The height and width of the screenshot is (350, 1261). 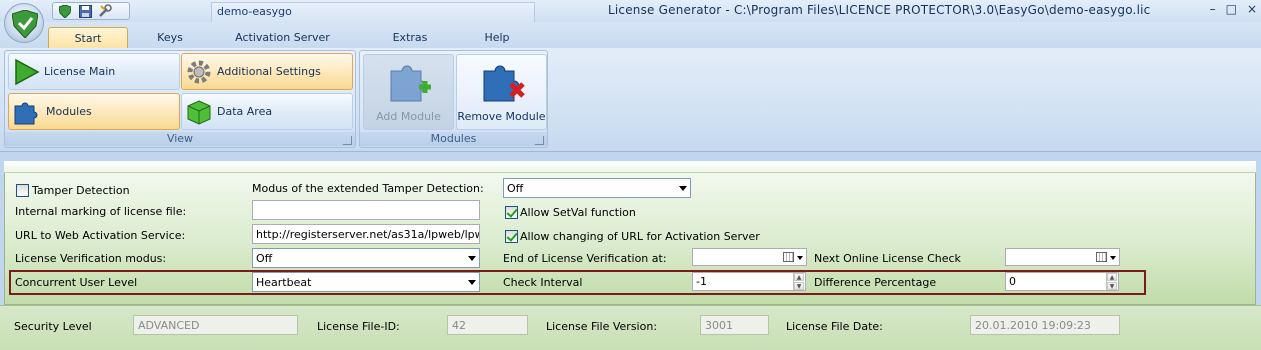 I want to click on puzzle-icon, so click(x=26, y=113).